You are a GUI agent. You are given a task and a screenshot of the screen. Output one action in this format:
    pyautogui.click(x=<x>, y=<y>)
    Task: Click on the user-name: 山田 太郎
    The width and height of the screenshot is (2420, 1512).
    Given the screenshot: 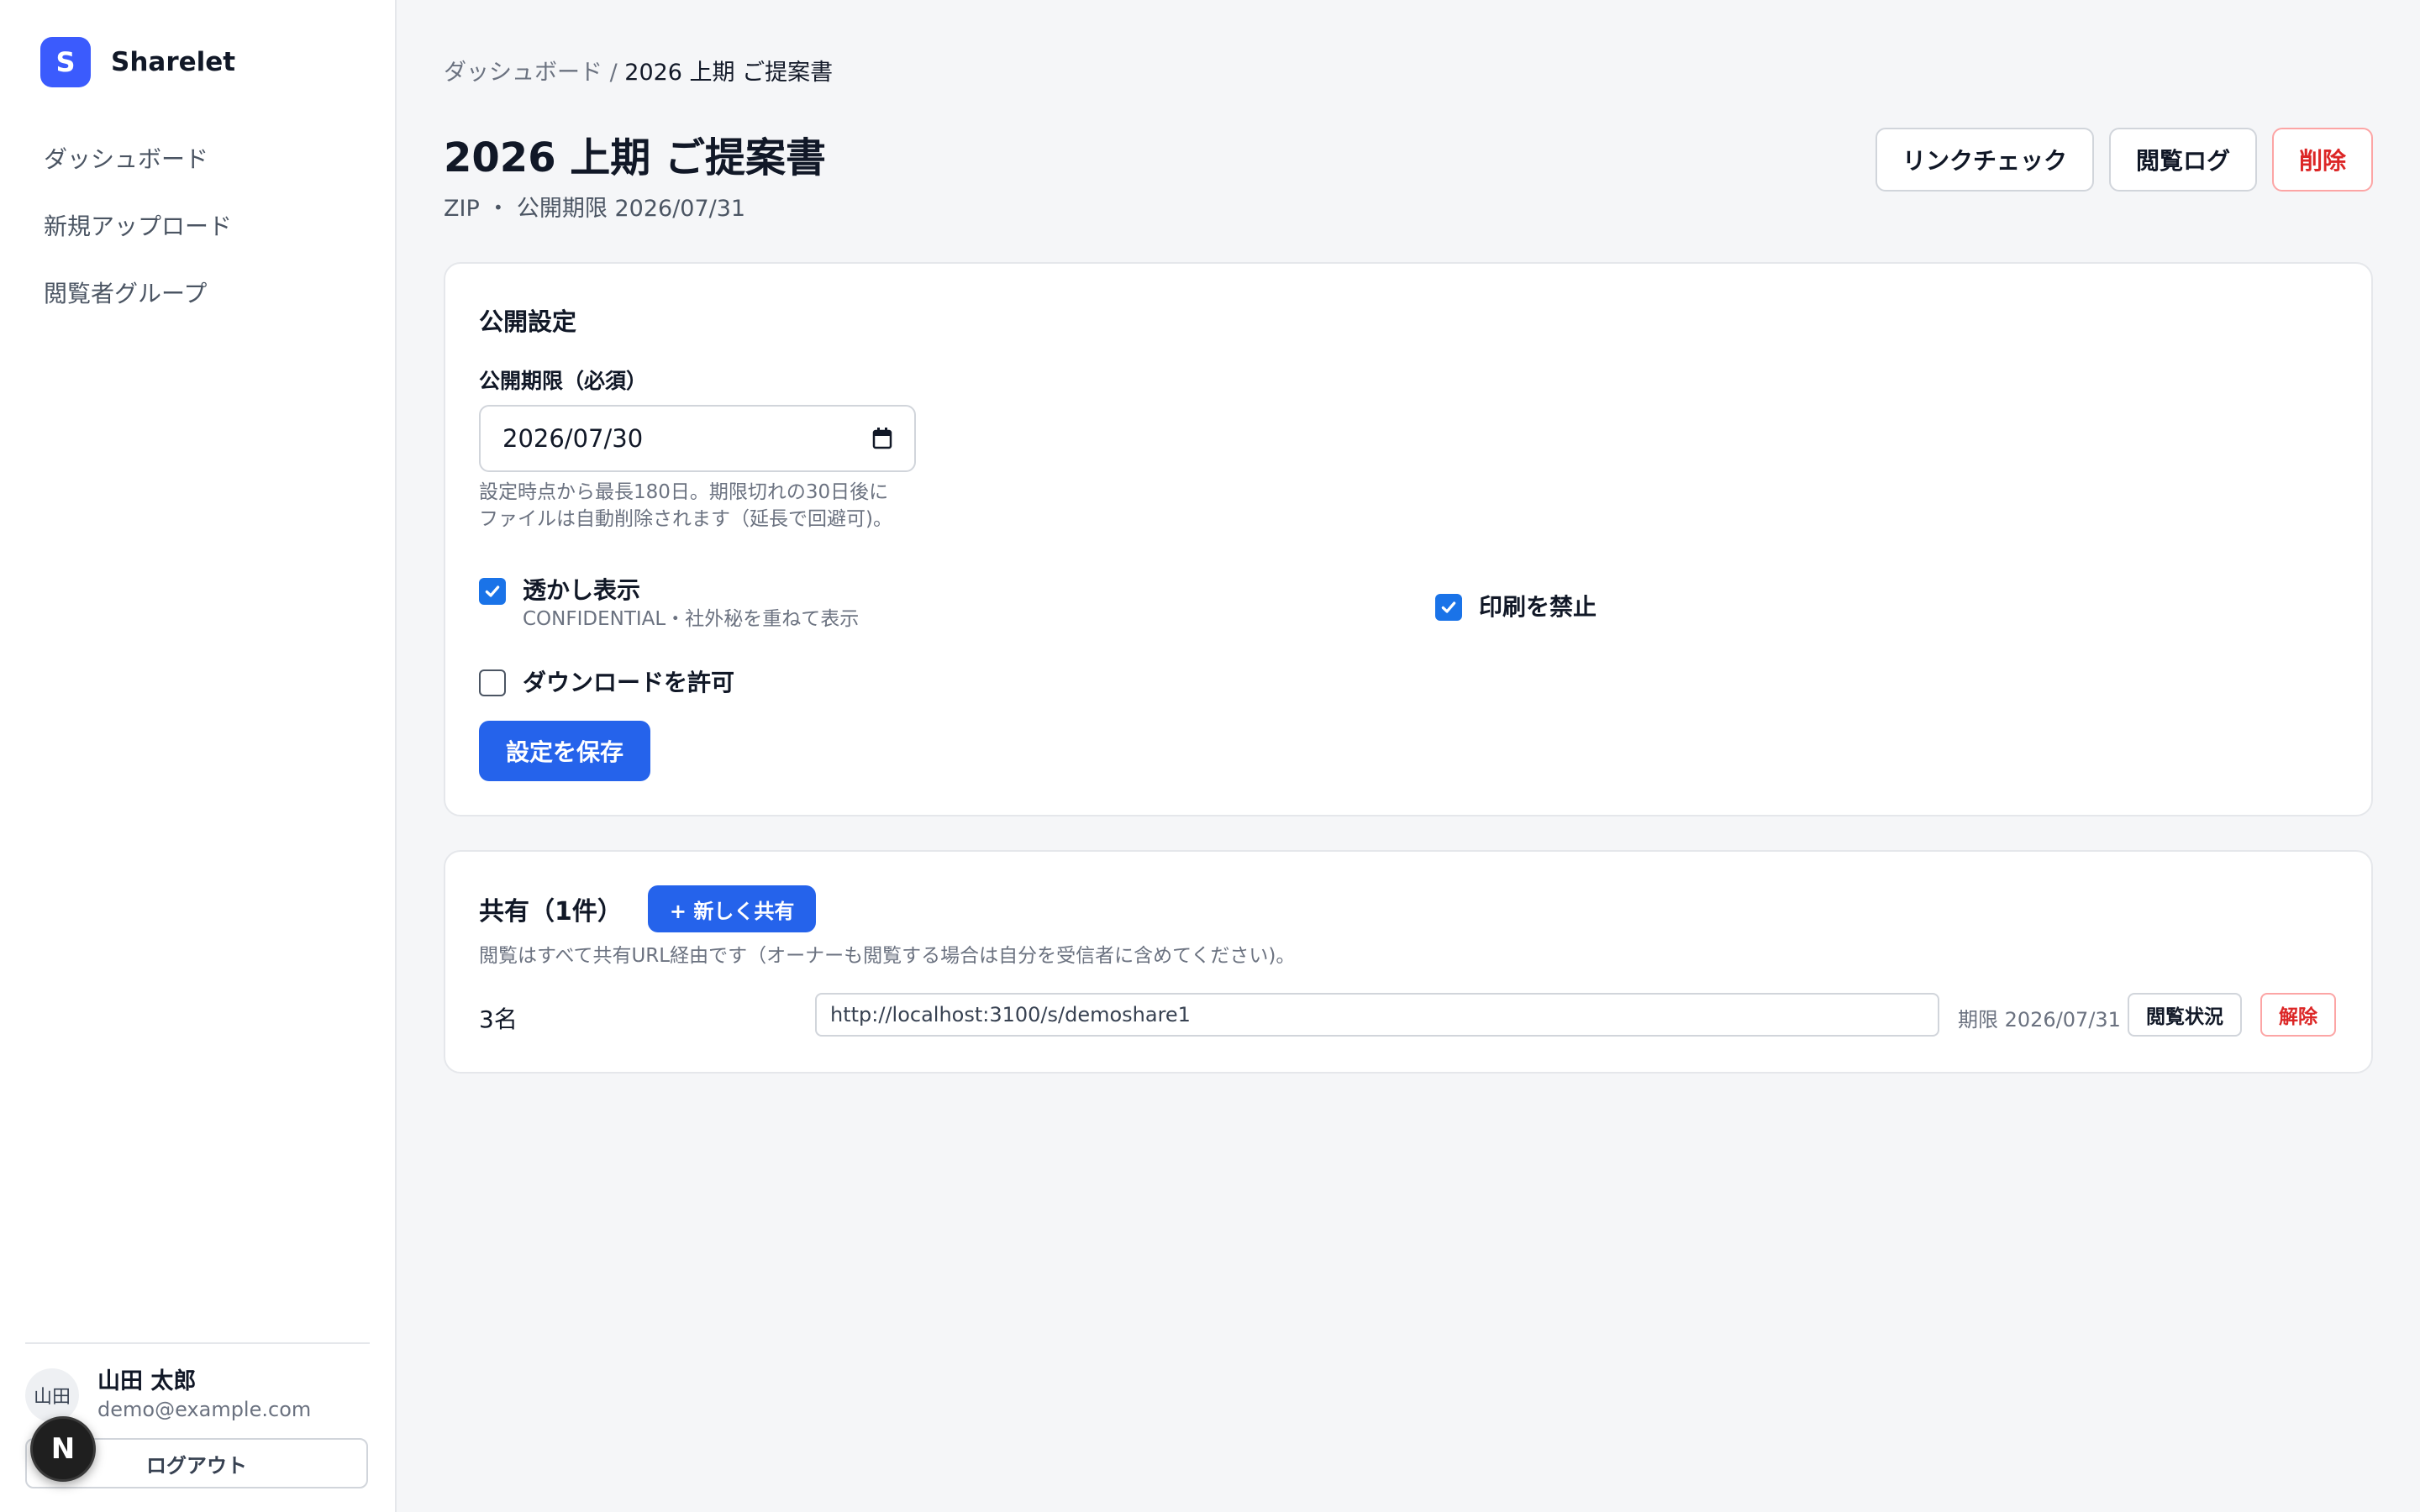 What is the action you would take?
    pyautogui.click(x=147, y=1381)
    